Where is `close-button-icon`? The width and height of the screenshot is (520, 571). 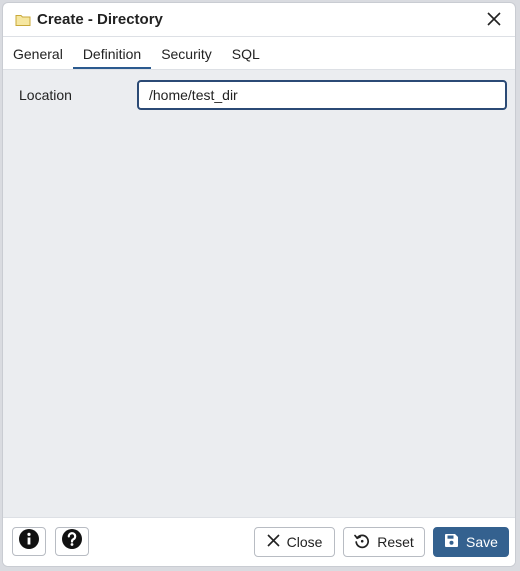
close-button-icon is located at coordinates (273, 542).